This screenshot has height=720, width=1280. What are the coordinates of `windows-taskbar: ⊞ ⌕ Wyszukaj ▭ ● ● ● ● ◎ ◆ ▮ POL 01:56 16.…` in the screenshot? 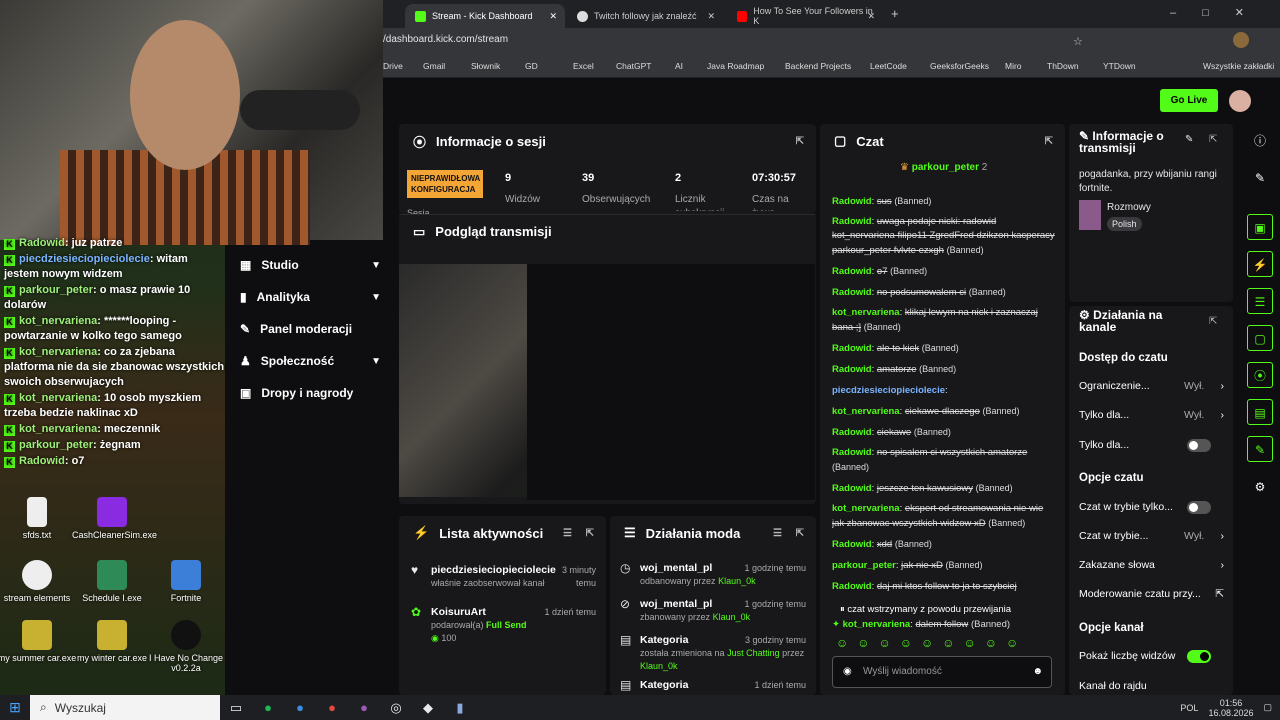 It's located at (640, 707).